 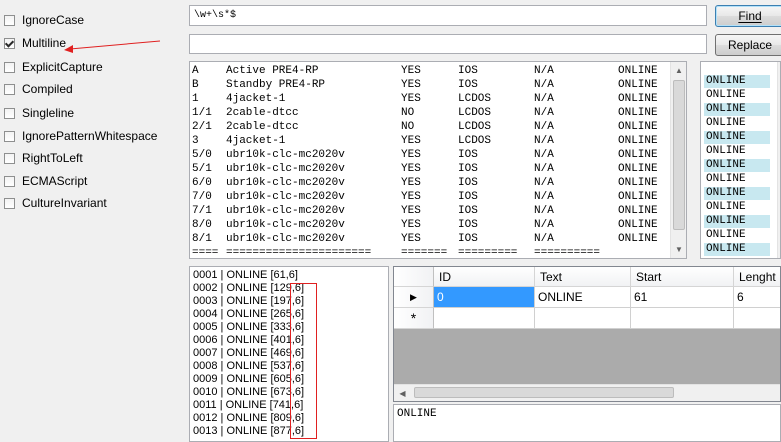 What do you see at coordinates (448, 15) in the screenshot?
I see `pattern-input: \w+\s*$` at bounding box center [448, 15].